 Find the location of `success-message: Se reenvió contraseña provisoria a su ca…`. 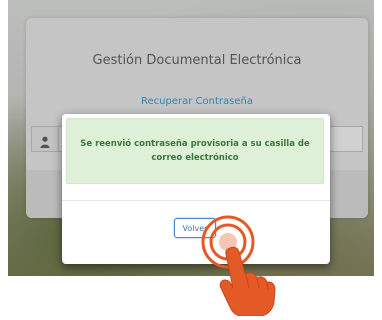

success-message: Se reenvió contraseña provisoria a su ca… is located at coordinates (195, 151).